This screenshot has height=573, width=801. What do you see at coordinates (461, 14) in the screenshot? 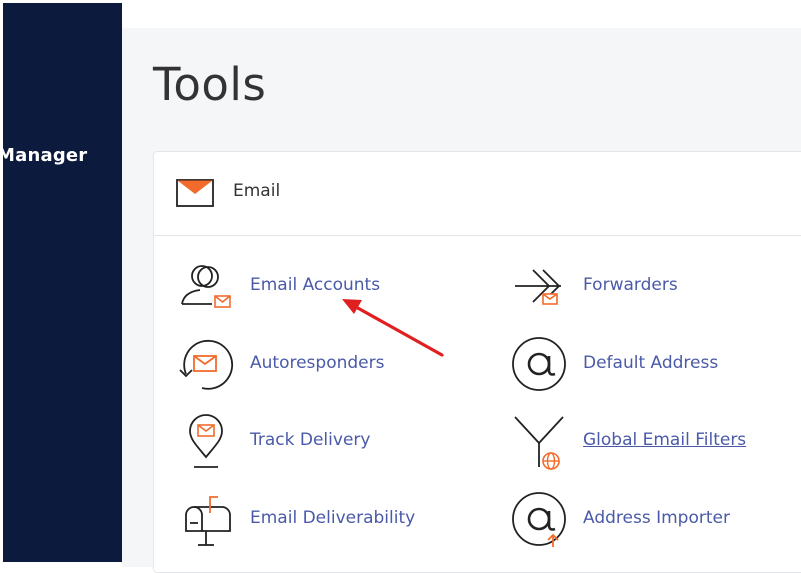
I see `top-bar` at bounding box center [461, 14].